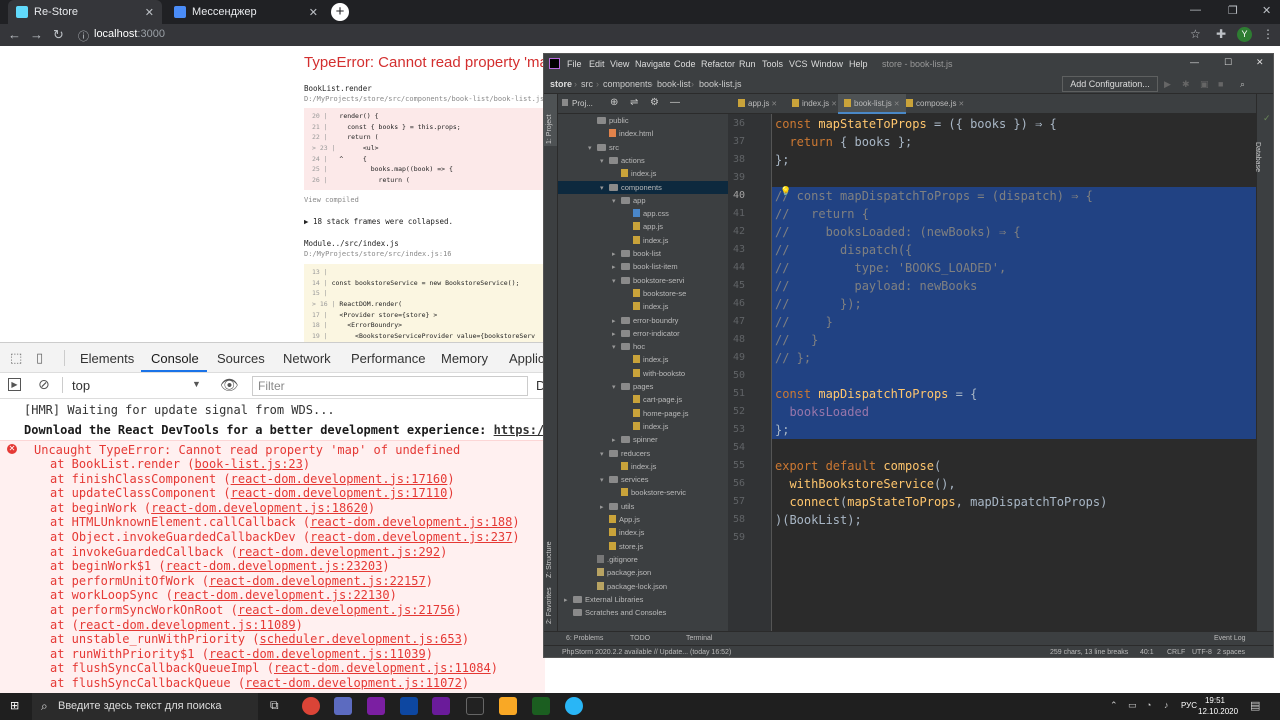  What do you see at coordinates (643, 266) in the screenshot?
I see `project-tree-item: ▸ book-list-item` at bounding box center [643, 266].